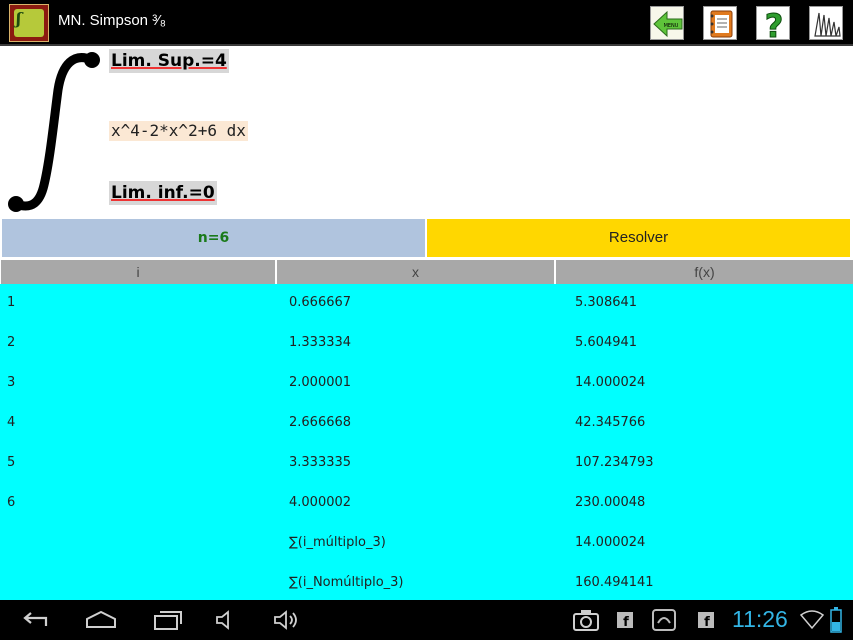  What do you see at coordinates (320, 342) in the screenshot?
I see `cell-x: 1.333334` at bounding box center [320, 342].